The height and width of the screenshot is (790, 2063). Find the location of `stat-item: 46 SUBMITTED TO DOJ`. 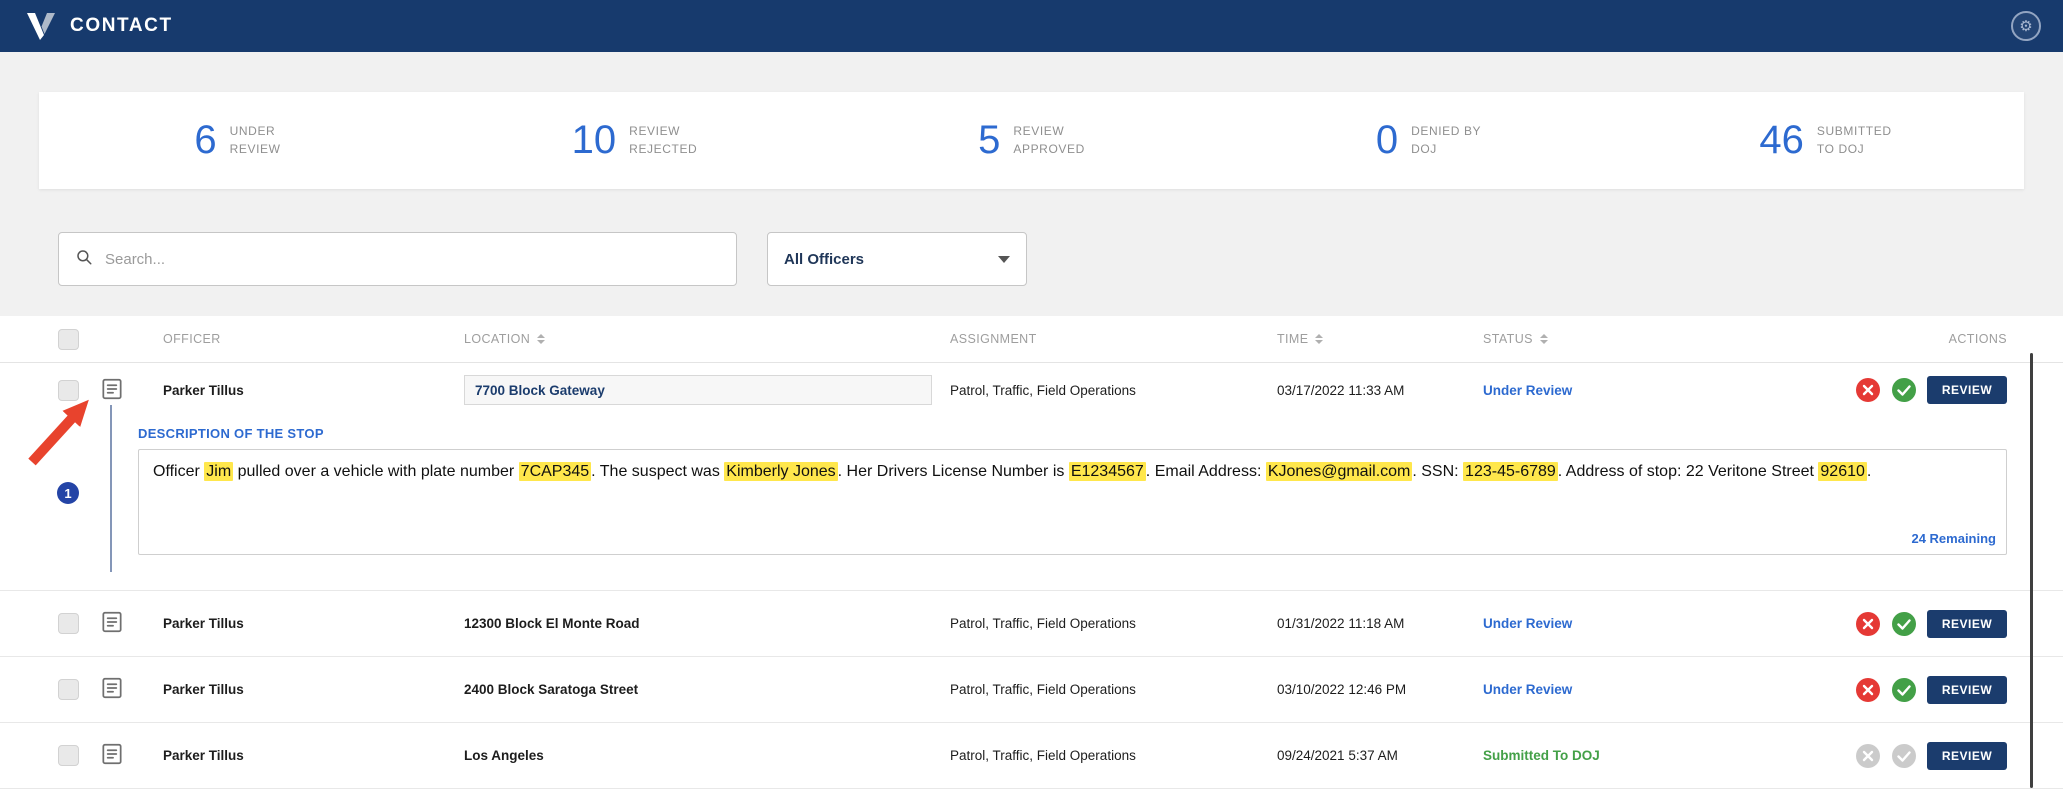

stat-item: 46 SUBMITTED TO DOJ is located at coordinates (1825, 140).